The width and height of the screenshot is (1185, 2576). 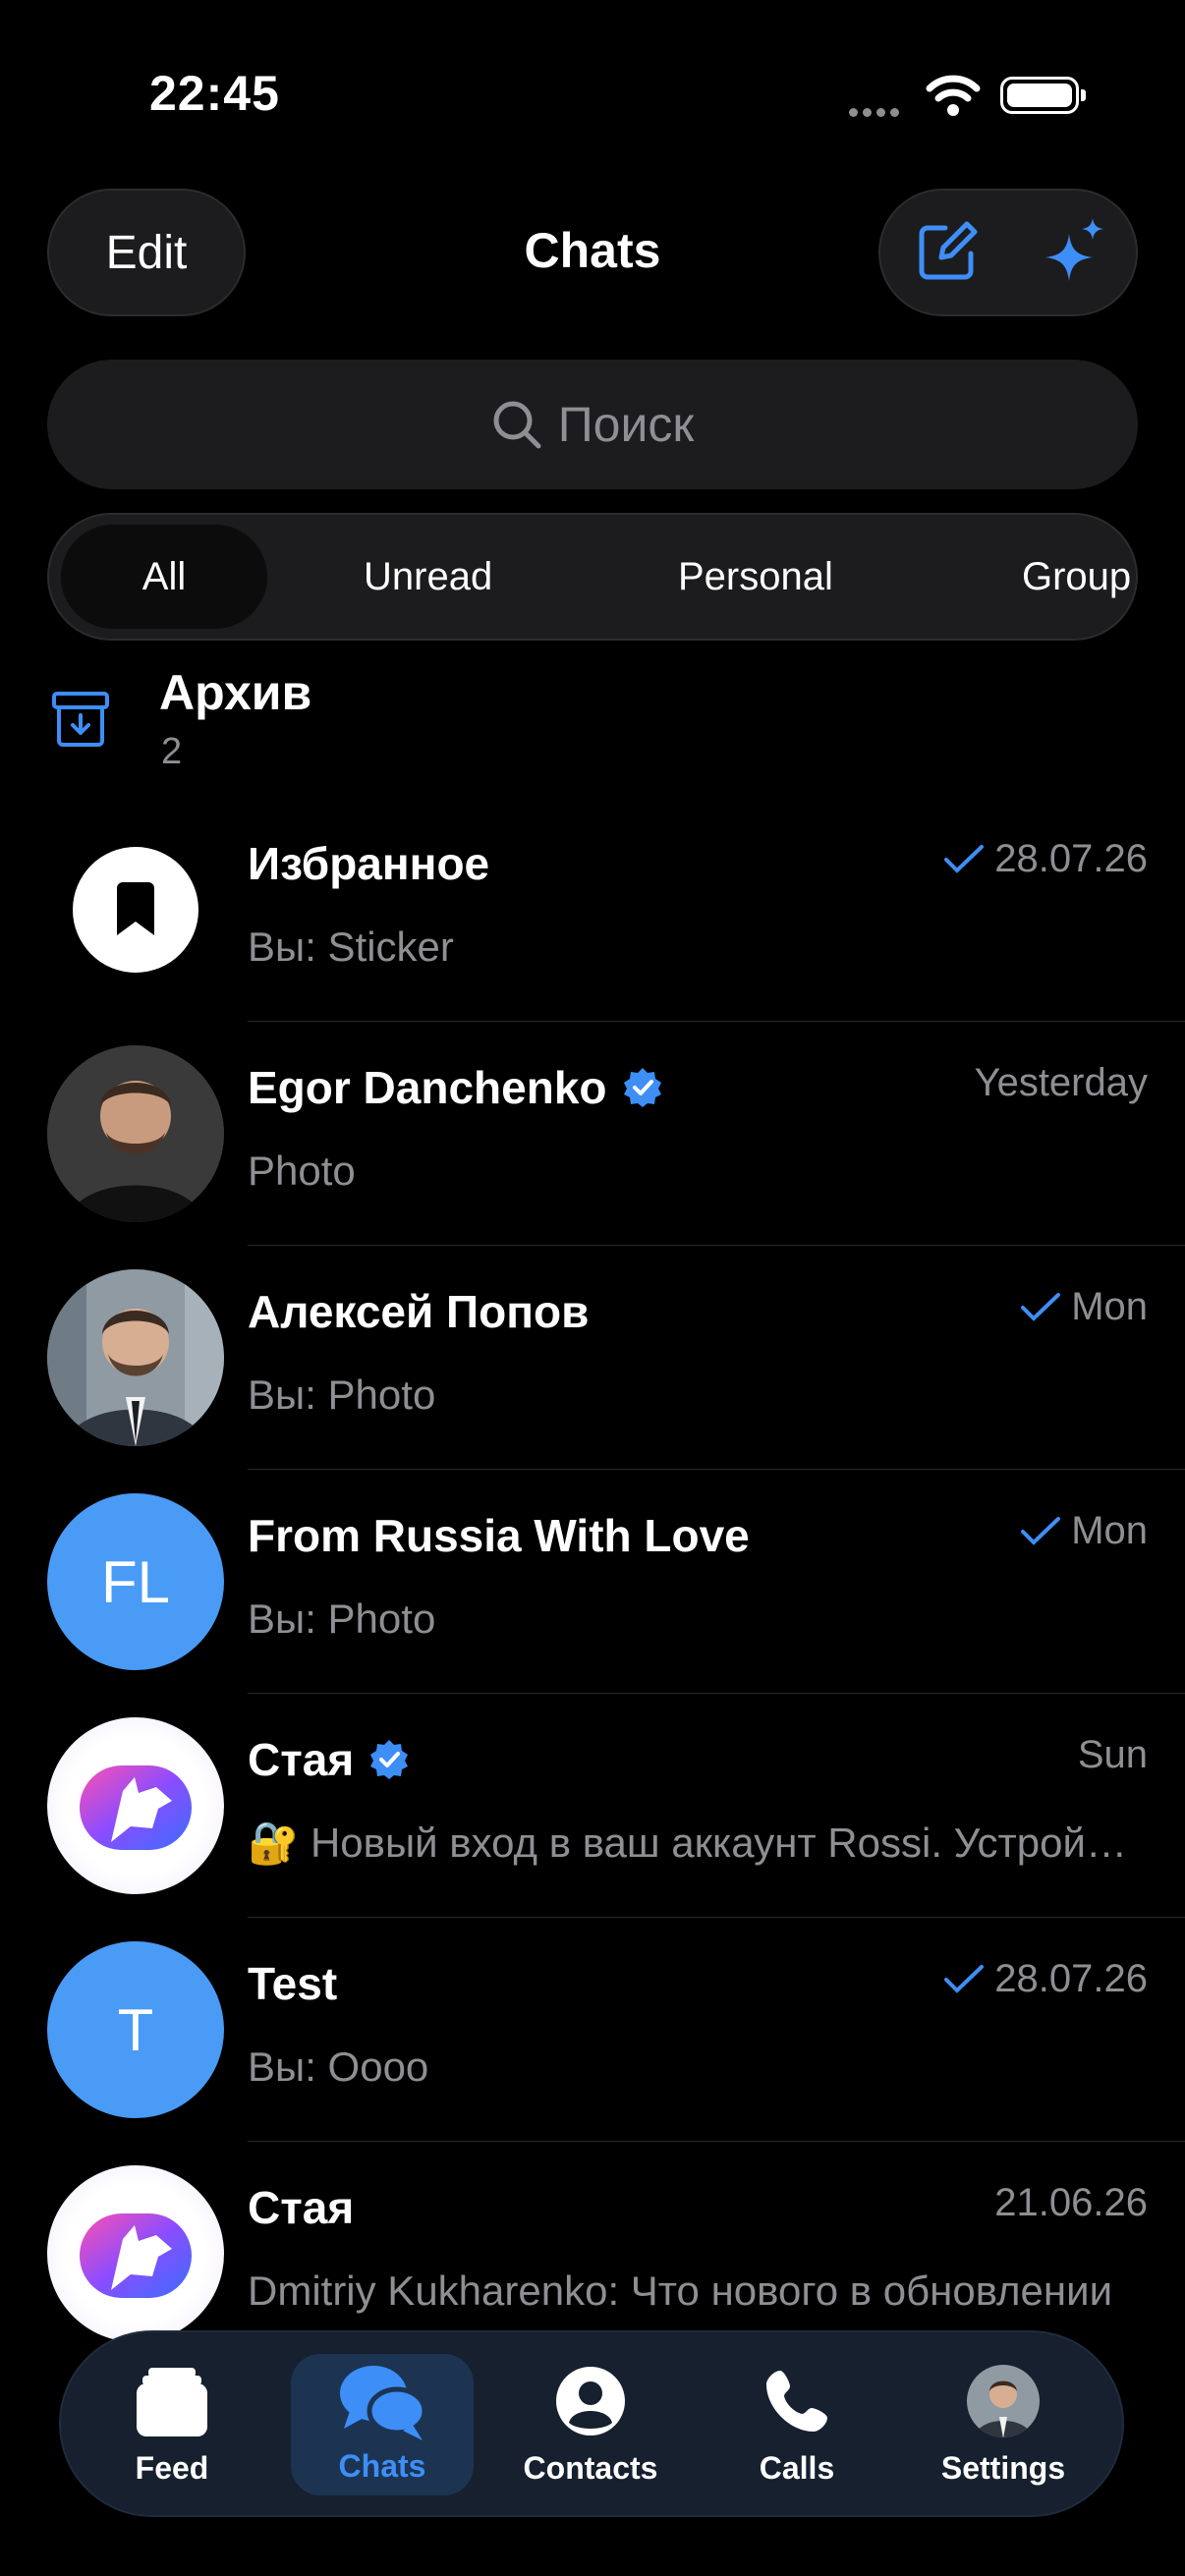 What do you see at coordinates (81, 719) in the screenshot?
I see `archive-icon` at bounding box center [81, 719].